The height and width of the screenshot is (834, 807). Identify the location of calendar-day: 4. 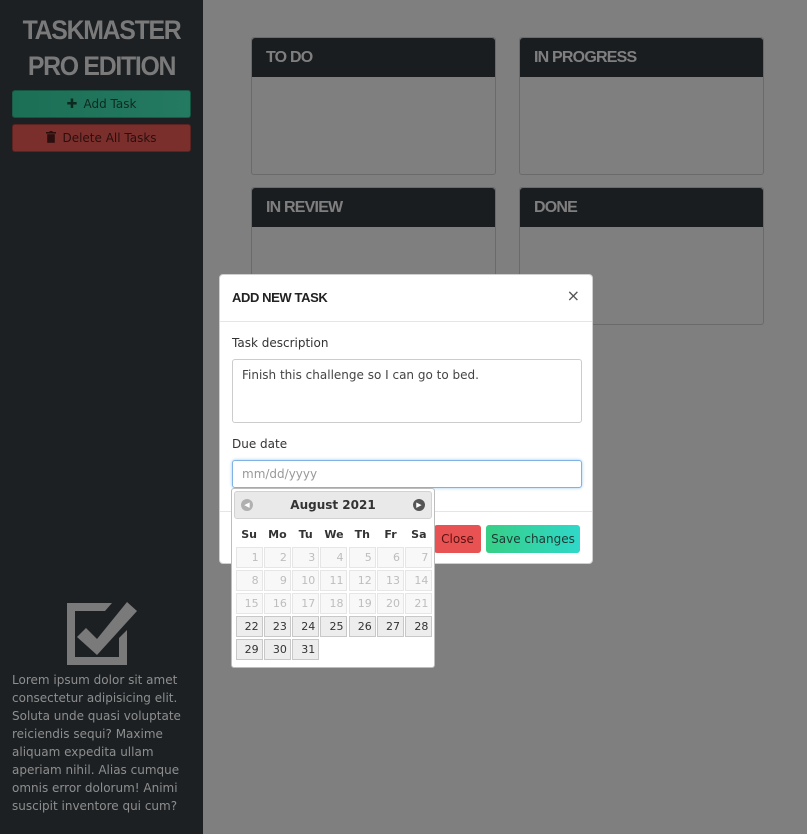
(334, 557).